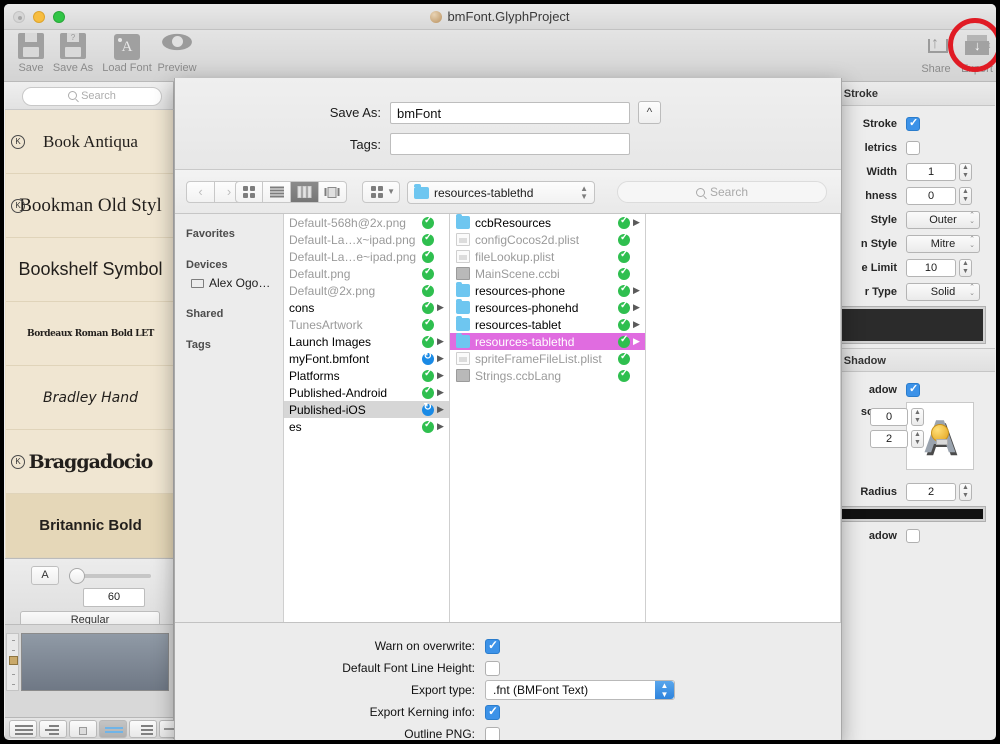 Image resolution: width=1000 pixels, height=744 pixels. What do you see at coordinates (912, 325) in the screenshot?
I see `stroke-color-well` at bounding box center [912, 325].